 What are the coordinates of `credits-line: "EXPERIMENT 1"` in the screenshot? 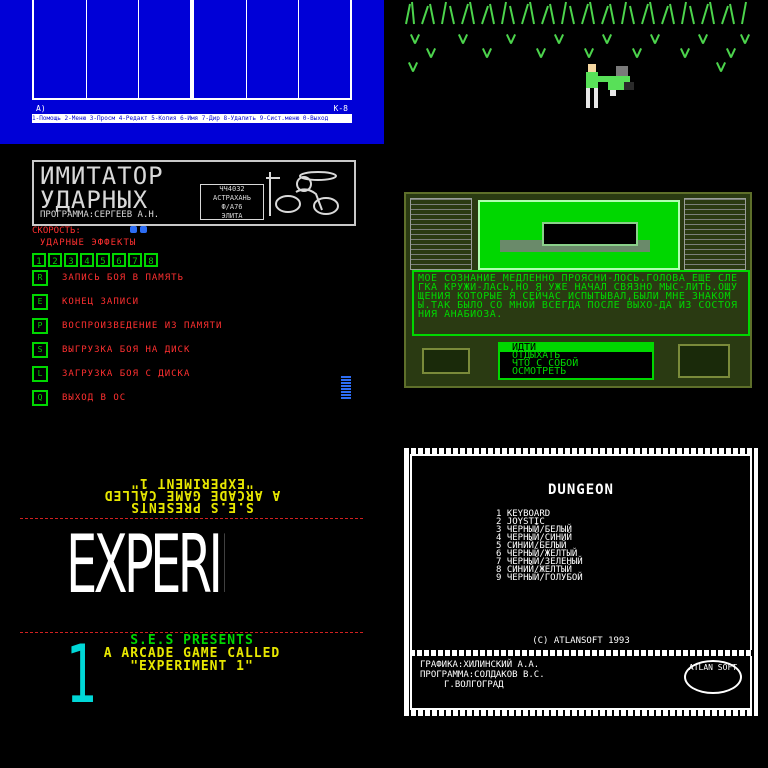 It's located at (192, 666).